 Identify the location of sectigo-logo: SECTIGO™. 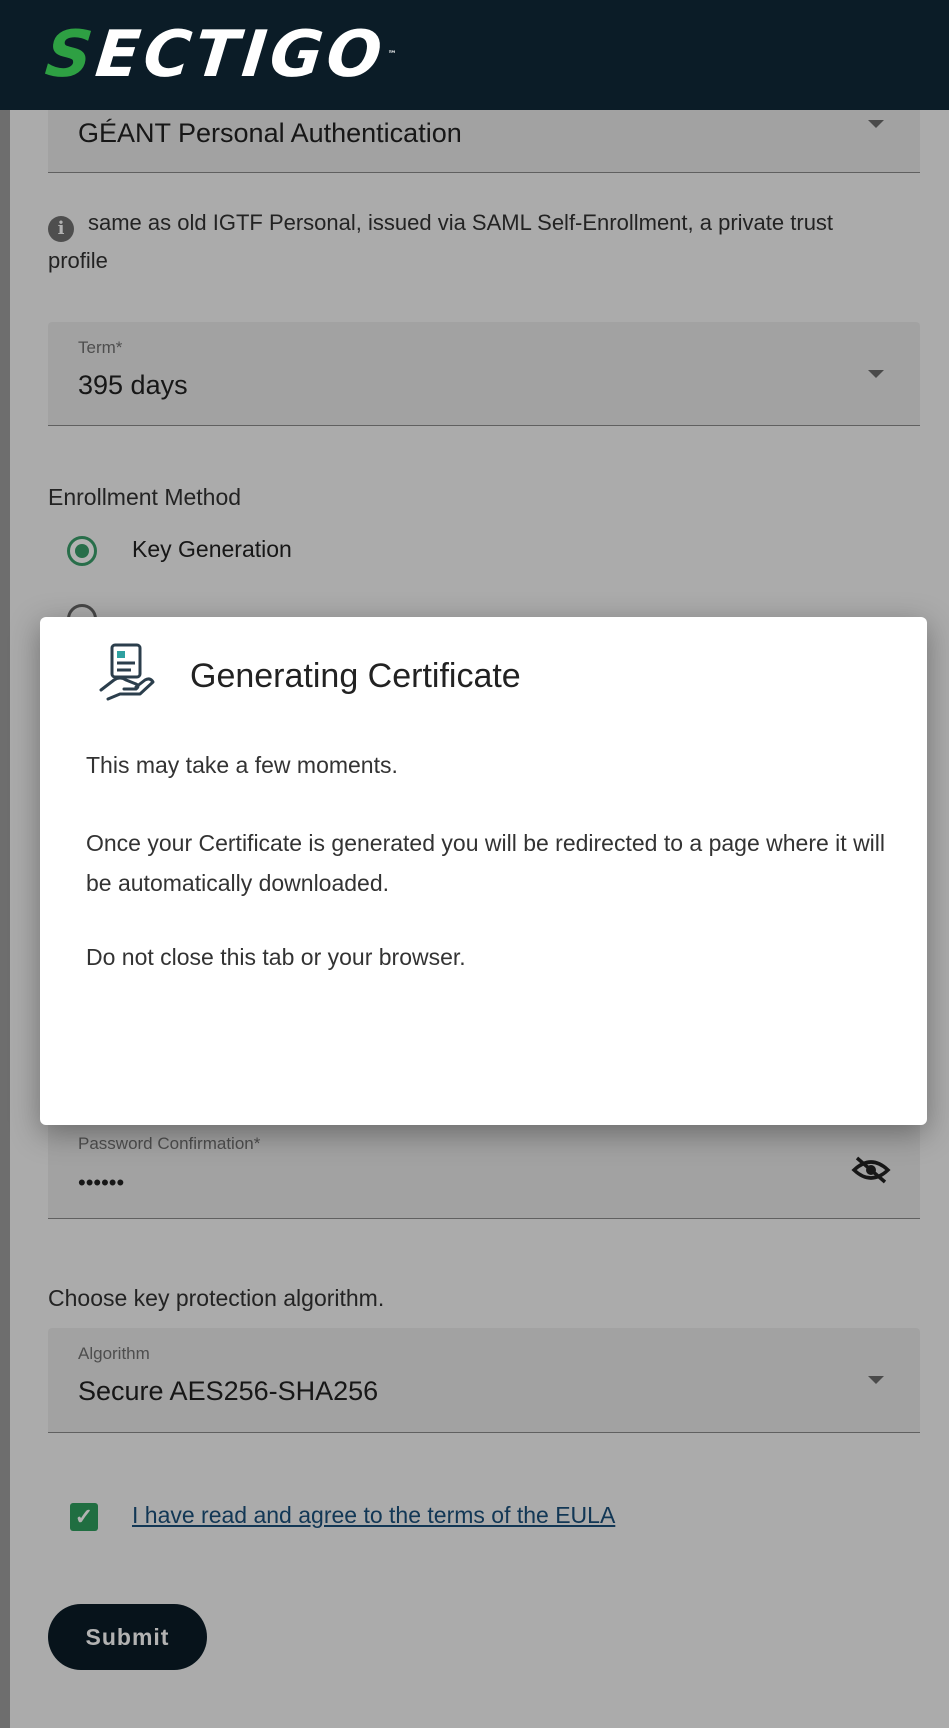
(223, 55).